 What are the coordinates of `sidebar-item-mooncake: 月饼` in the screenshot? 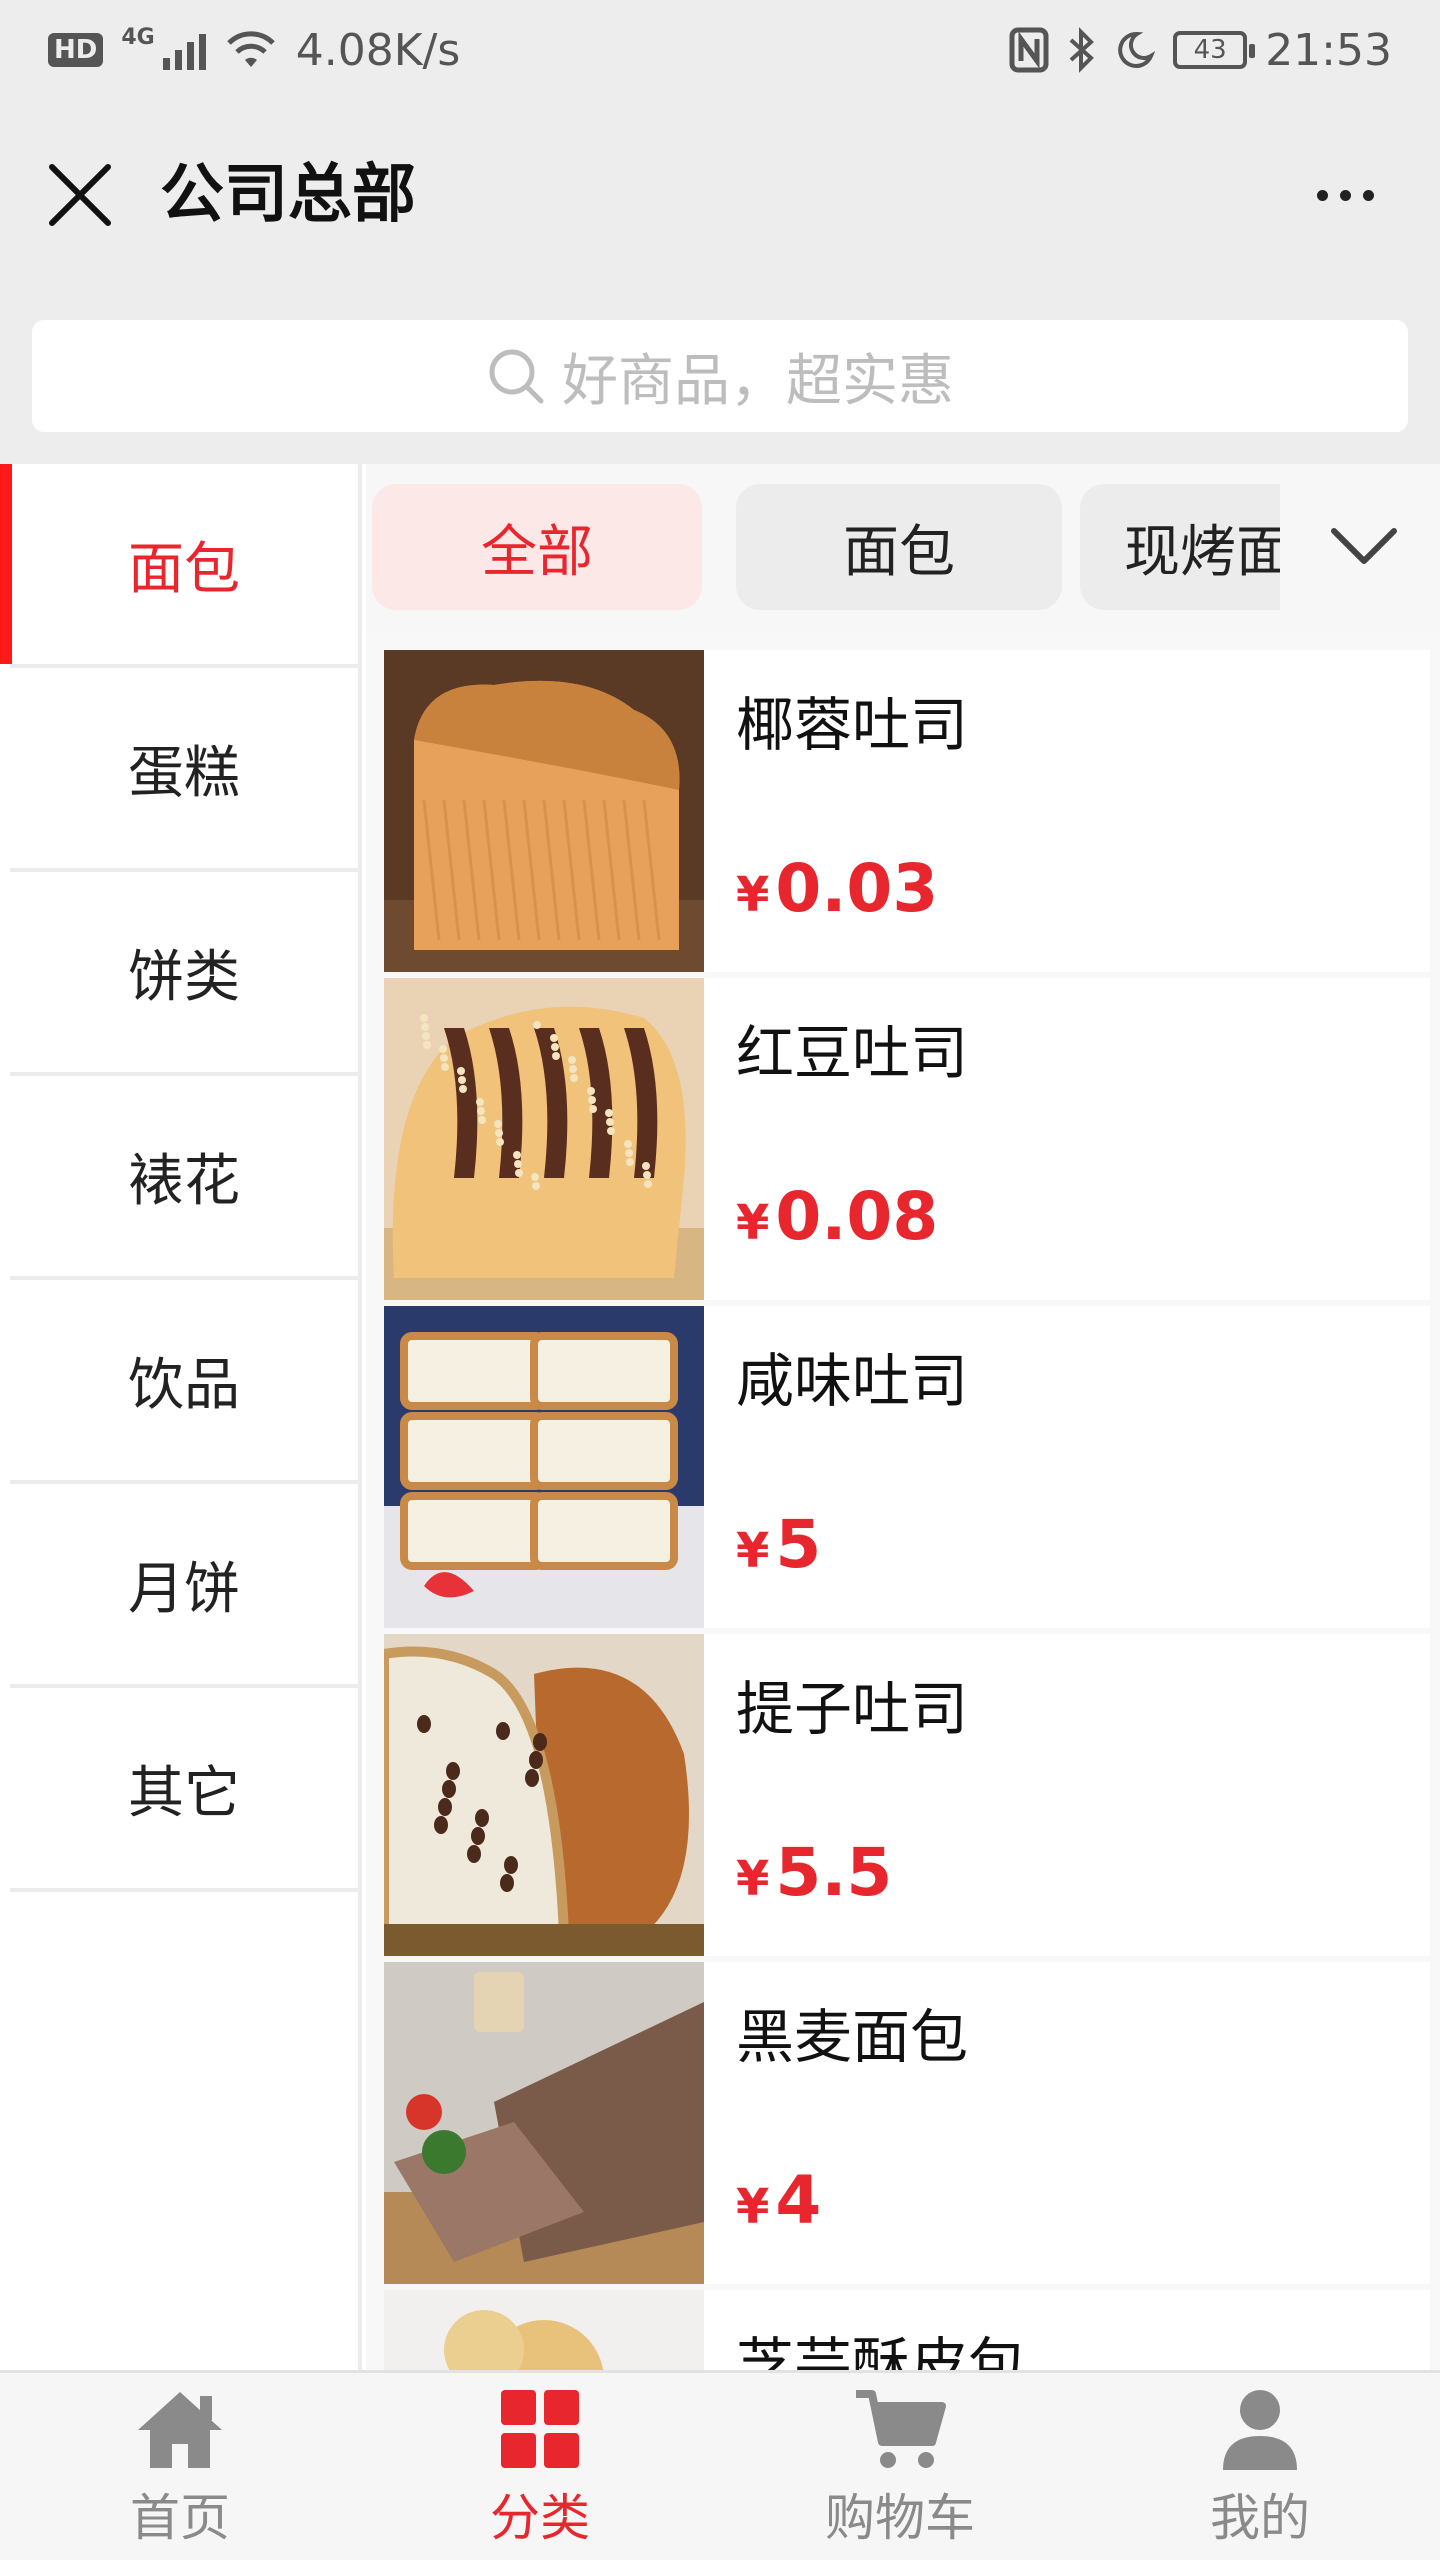 It's located at (184, 1586).